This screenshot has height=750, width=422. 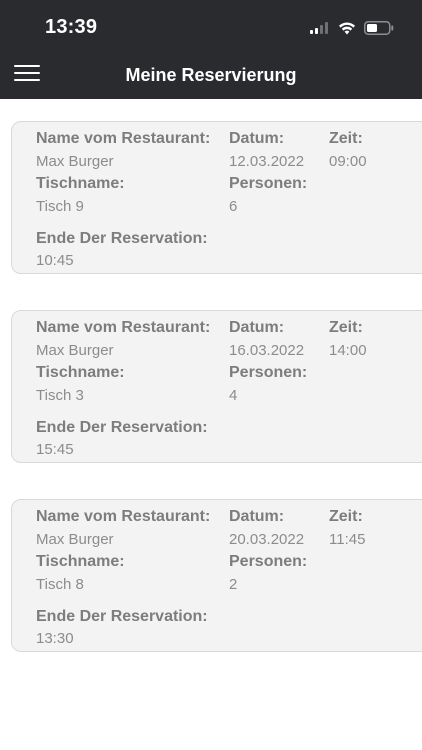 What do you see at coordinates (267, 161) in the screenshot?
I see `date-value: 12.03.2022` at bounding box center [267, 161].